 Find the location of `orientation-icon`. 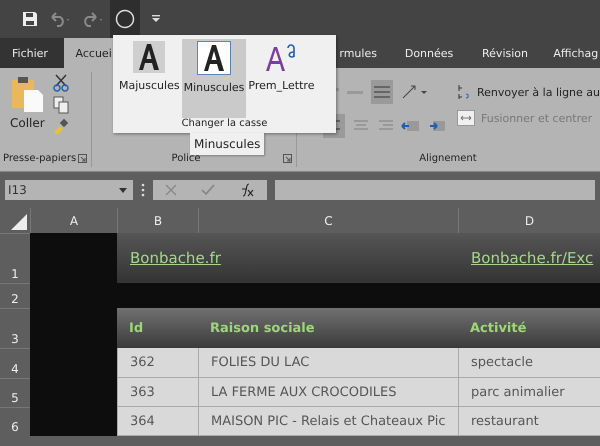

orientation-icon is located at coordinates (415, 92).